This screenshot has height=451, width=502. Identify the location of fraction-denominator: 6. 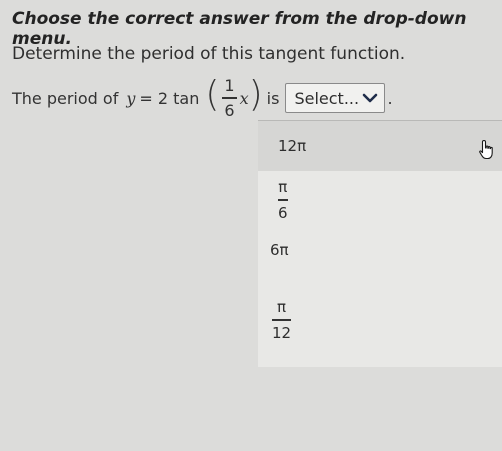
(229, 110).